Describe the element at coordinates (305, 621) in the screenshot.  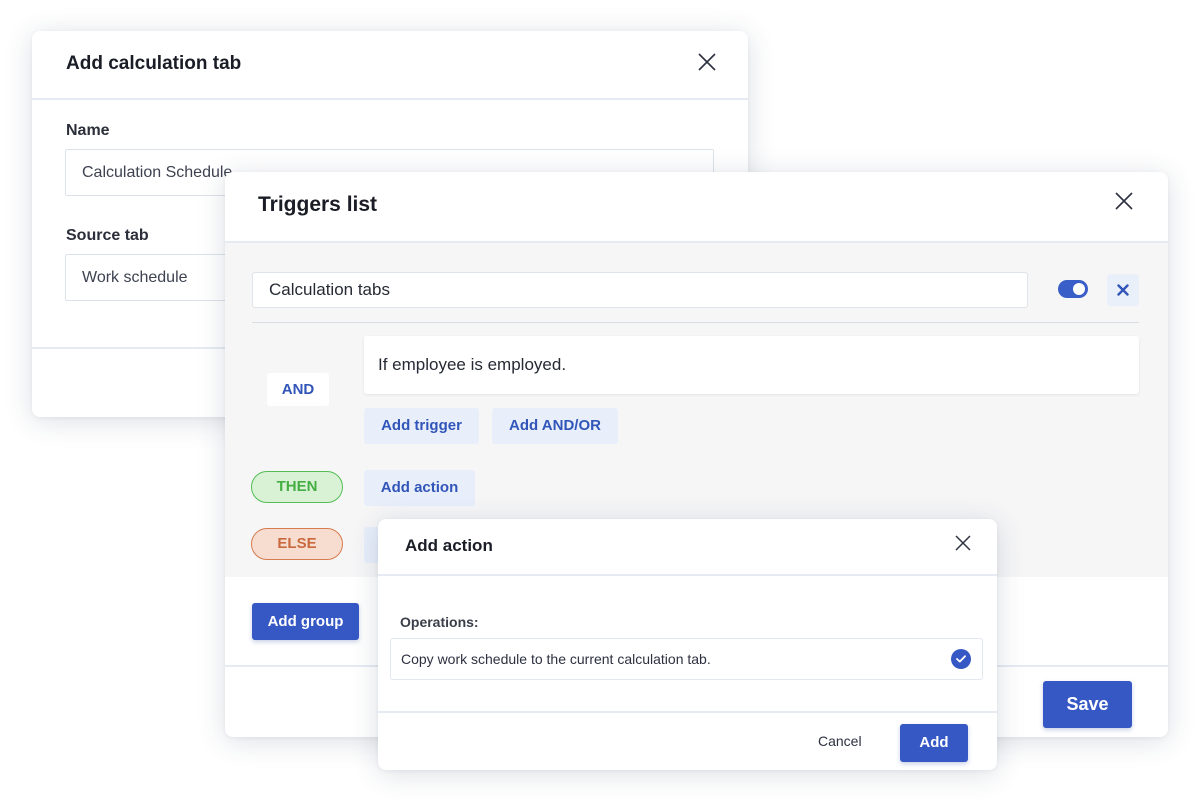
I see `add-group-button: Add group` at that location.